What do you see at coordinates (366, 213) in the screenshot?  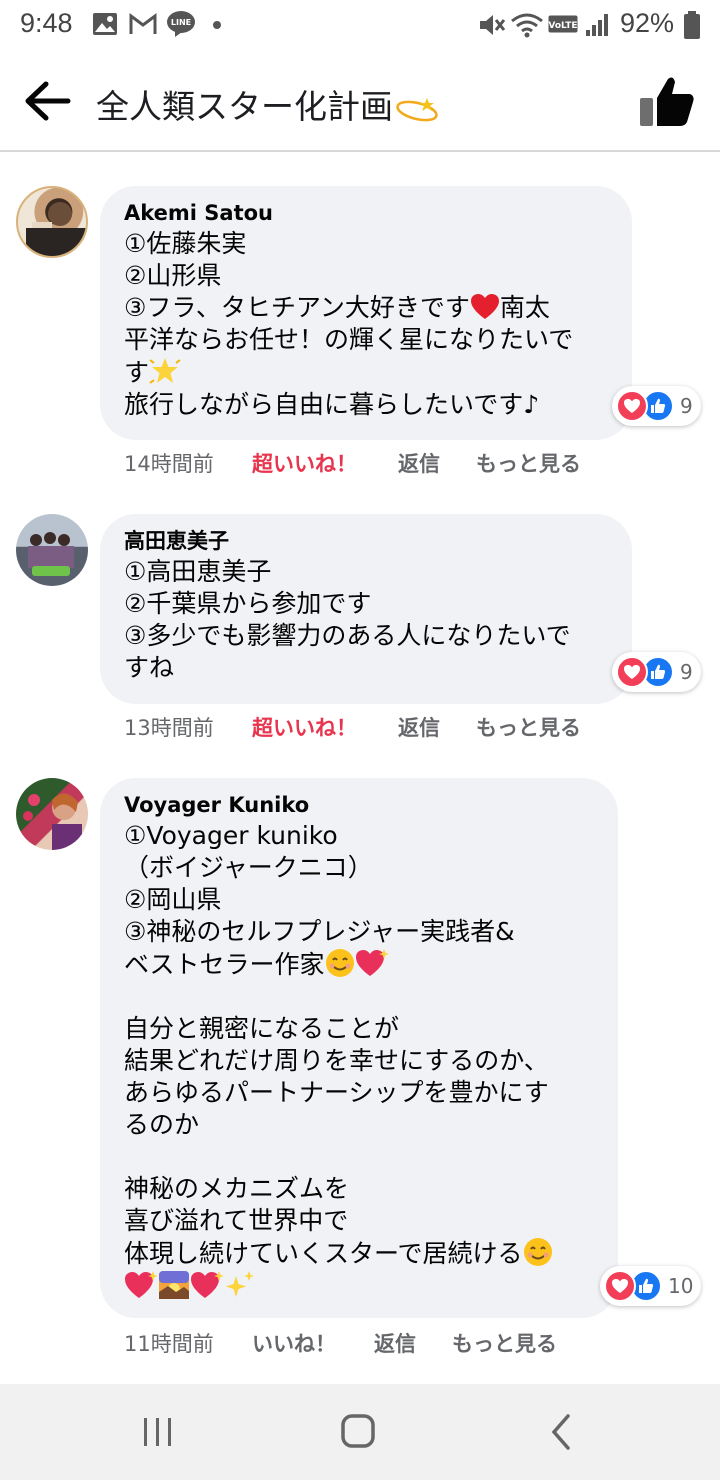 I see `comment-author: Akemi Satou` at bounding box center [366, 213].